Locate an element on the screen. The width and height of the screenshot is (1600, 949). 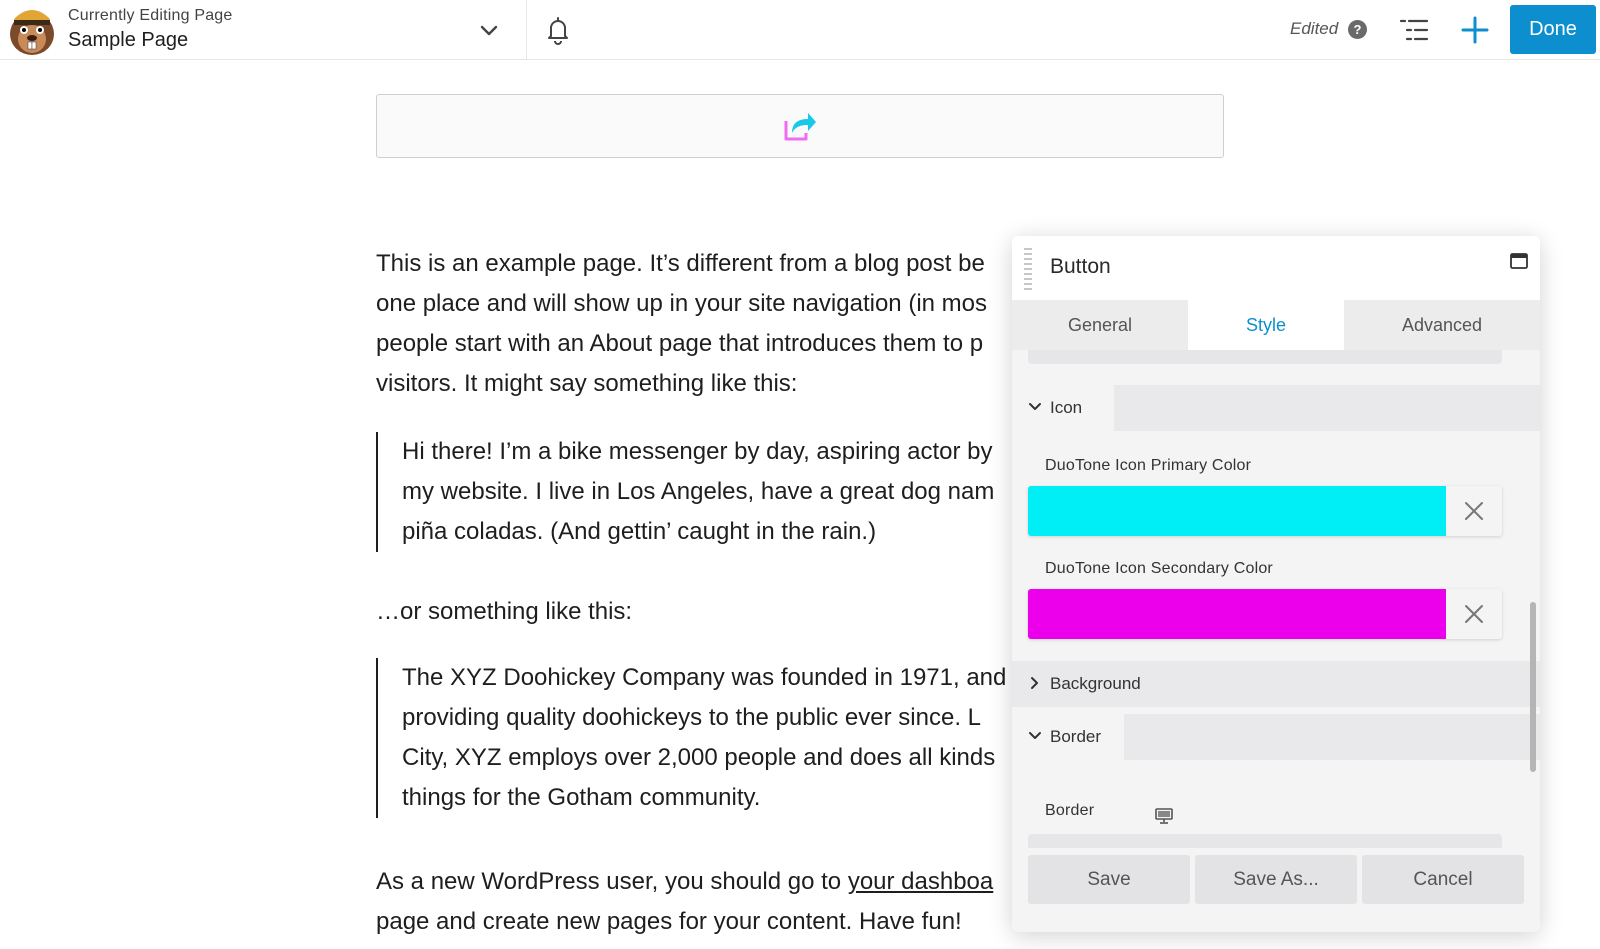
primary-color-field is located at coordinates (1265, 511).